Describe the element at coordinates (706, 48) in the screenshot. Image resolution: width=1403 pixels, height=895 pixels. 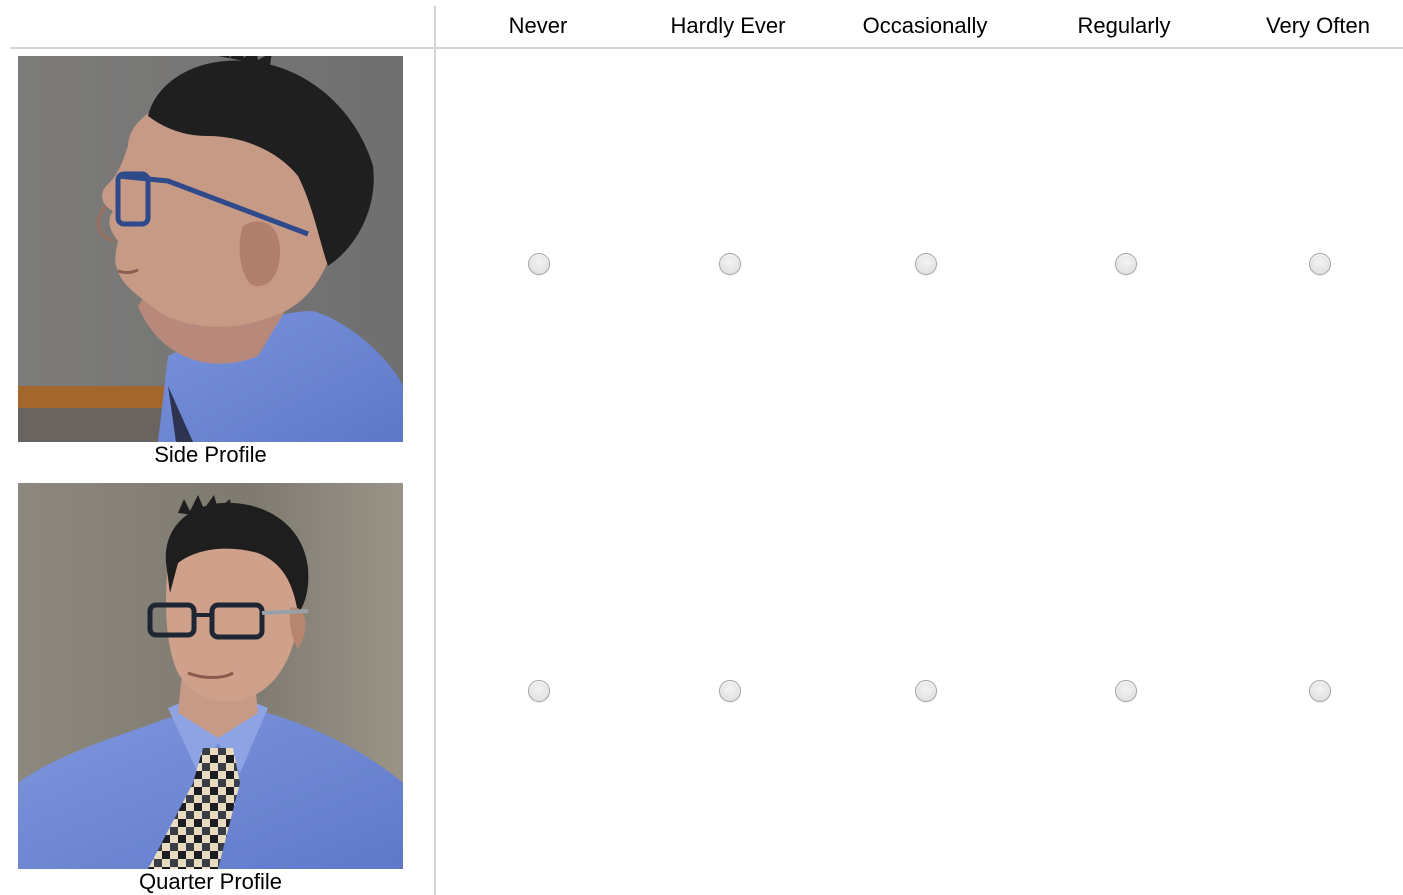
I see `header-divider` at that location.